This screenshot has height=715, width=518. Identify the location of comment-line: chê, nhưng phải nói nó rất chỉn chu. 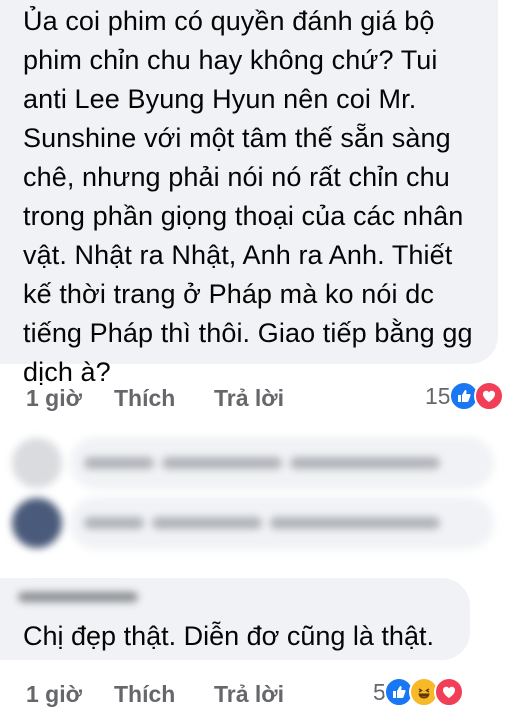
(236, 177).